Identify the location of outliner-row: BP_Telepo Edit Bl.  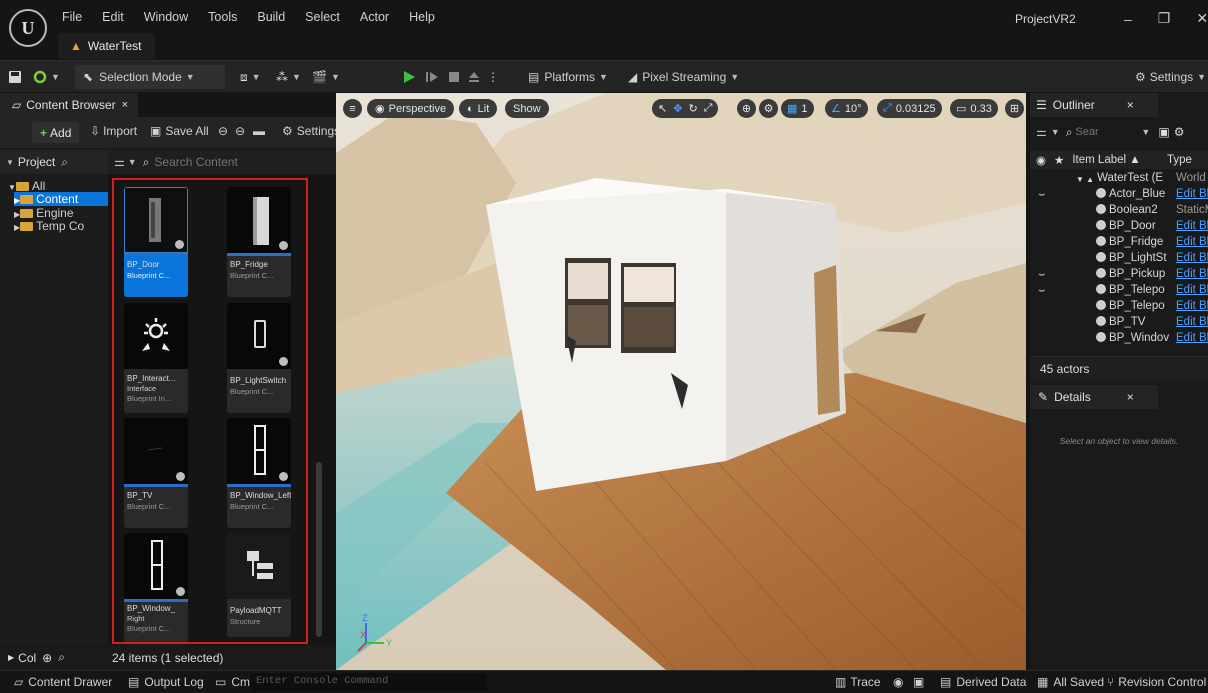
(1119, 308).